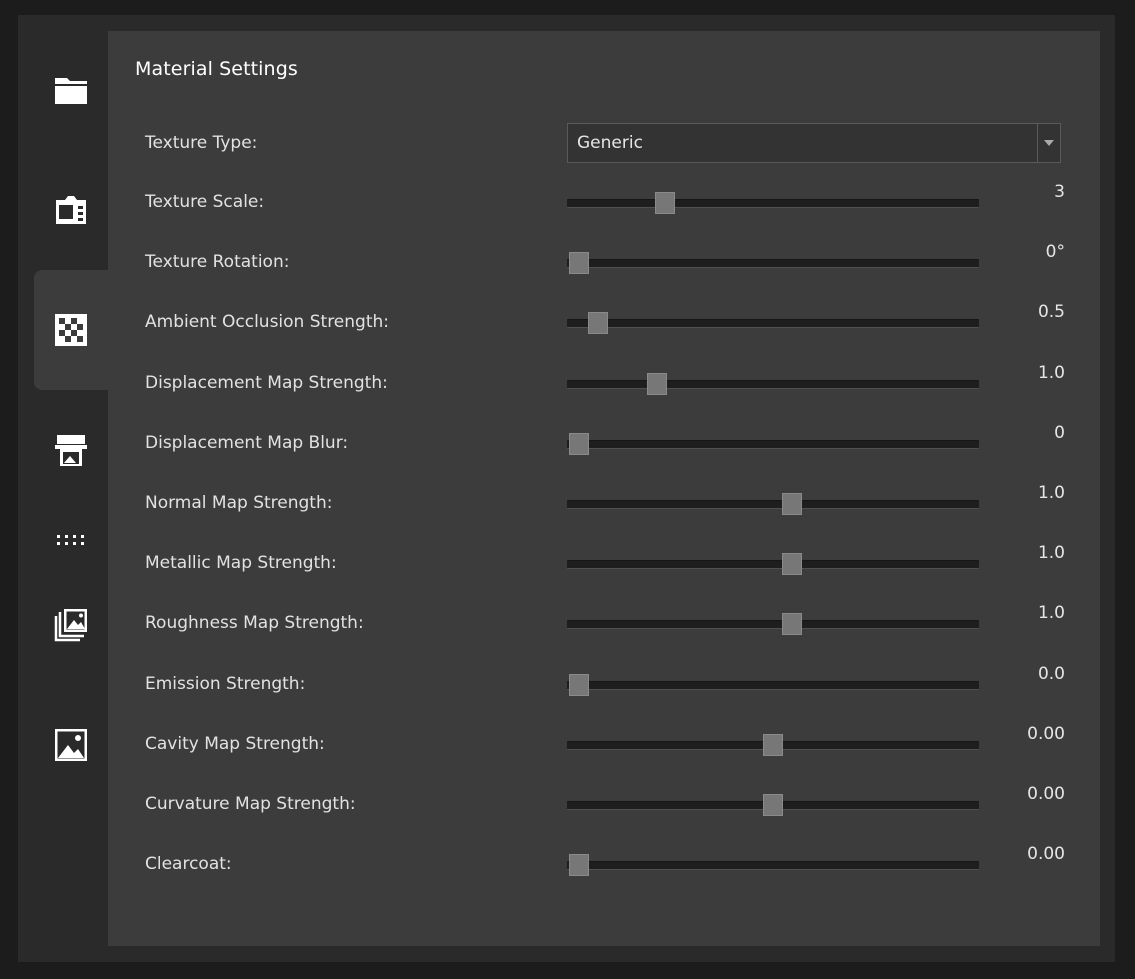  I want to click on slider-value: 3, so click(1059, 192).